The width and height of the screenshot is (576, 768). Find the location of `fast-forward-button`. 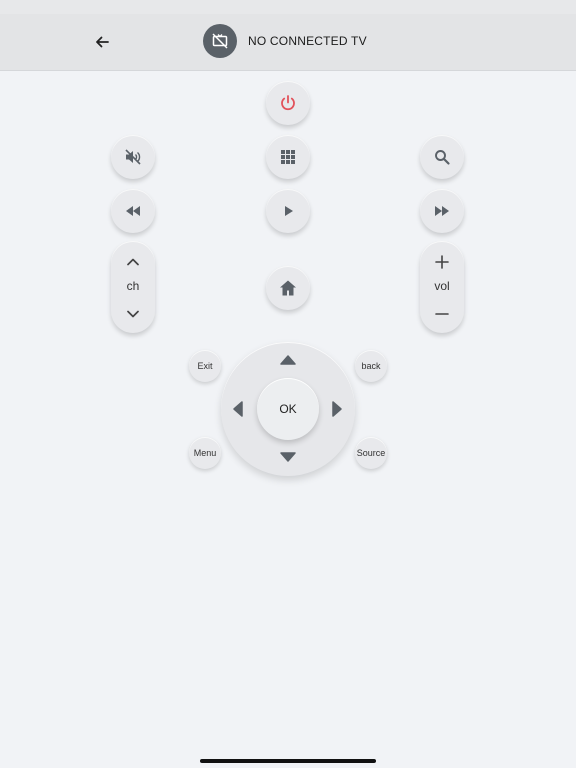

fast-forward-button is located at coordinates (442, 211).